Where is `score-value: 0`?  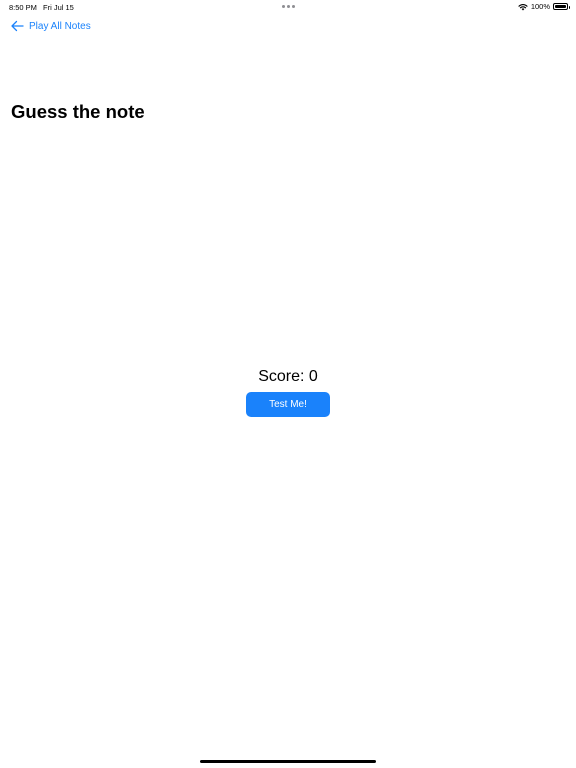
score-value: 0 is located at coordinates (313, 376).